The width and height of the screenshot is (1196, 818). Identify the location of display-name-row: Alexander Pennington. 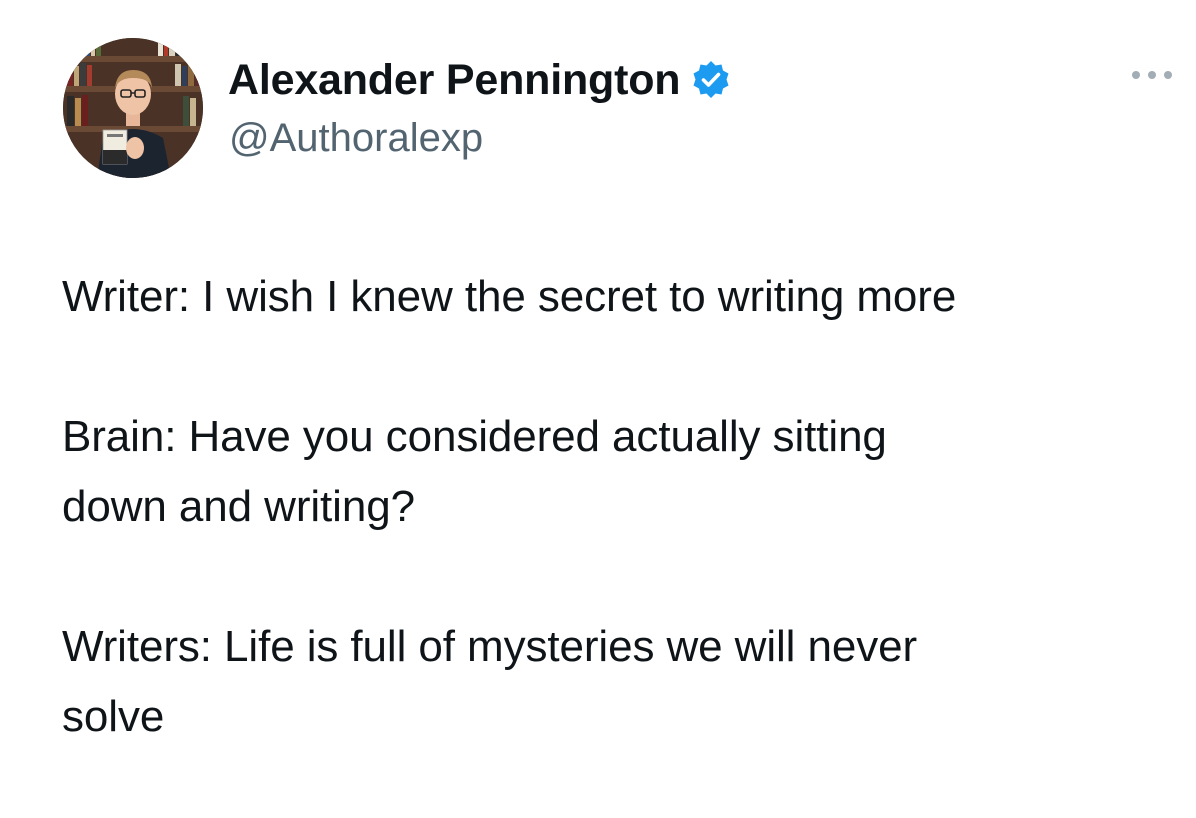
(480, 80).